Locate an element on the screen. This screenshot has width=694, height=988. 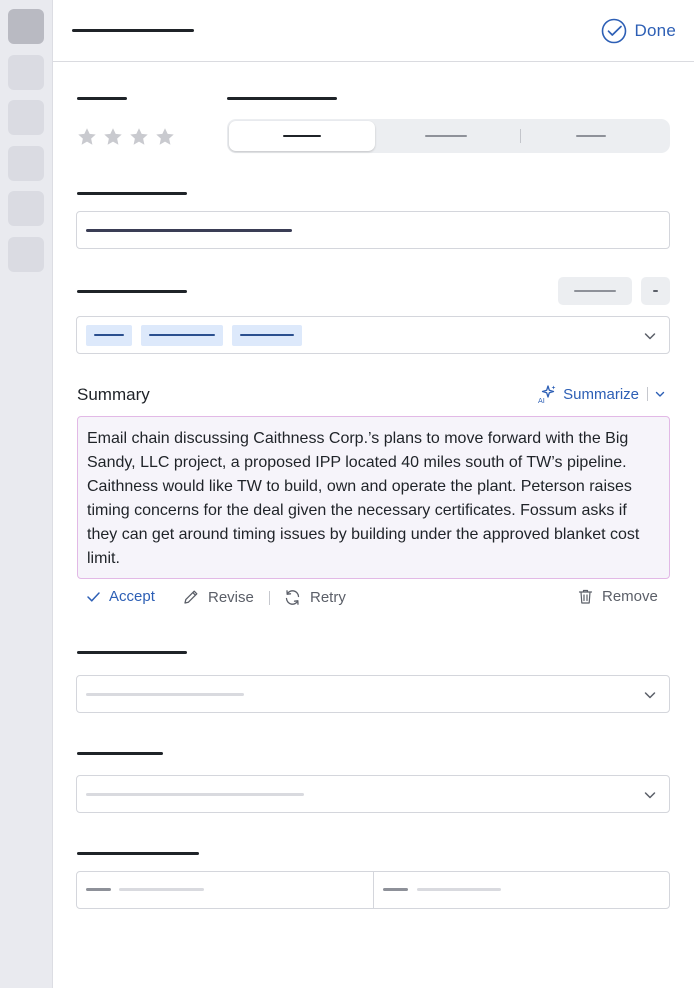
done-button: Done is located at coordinates (638, 31).